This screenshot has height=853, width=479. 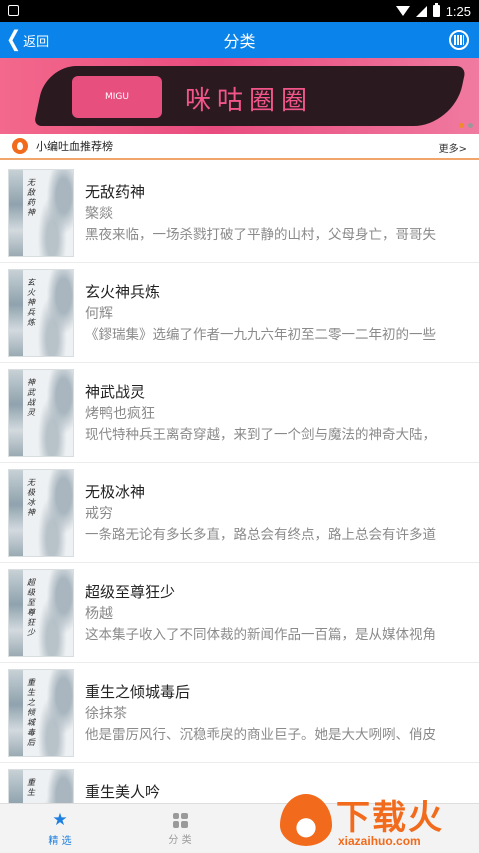 I want to click on book-author: 戒穷, so click(x=99, y=514).